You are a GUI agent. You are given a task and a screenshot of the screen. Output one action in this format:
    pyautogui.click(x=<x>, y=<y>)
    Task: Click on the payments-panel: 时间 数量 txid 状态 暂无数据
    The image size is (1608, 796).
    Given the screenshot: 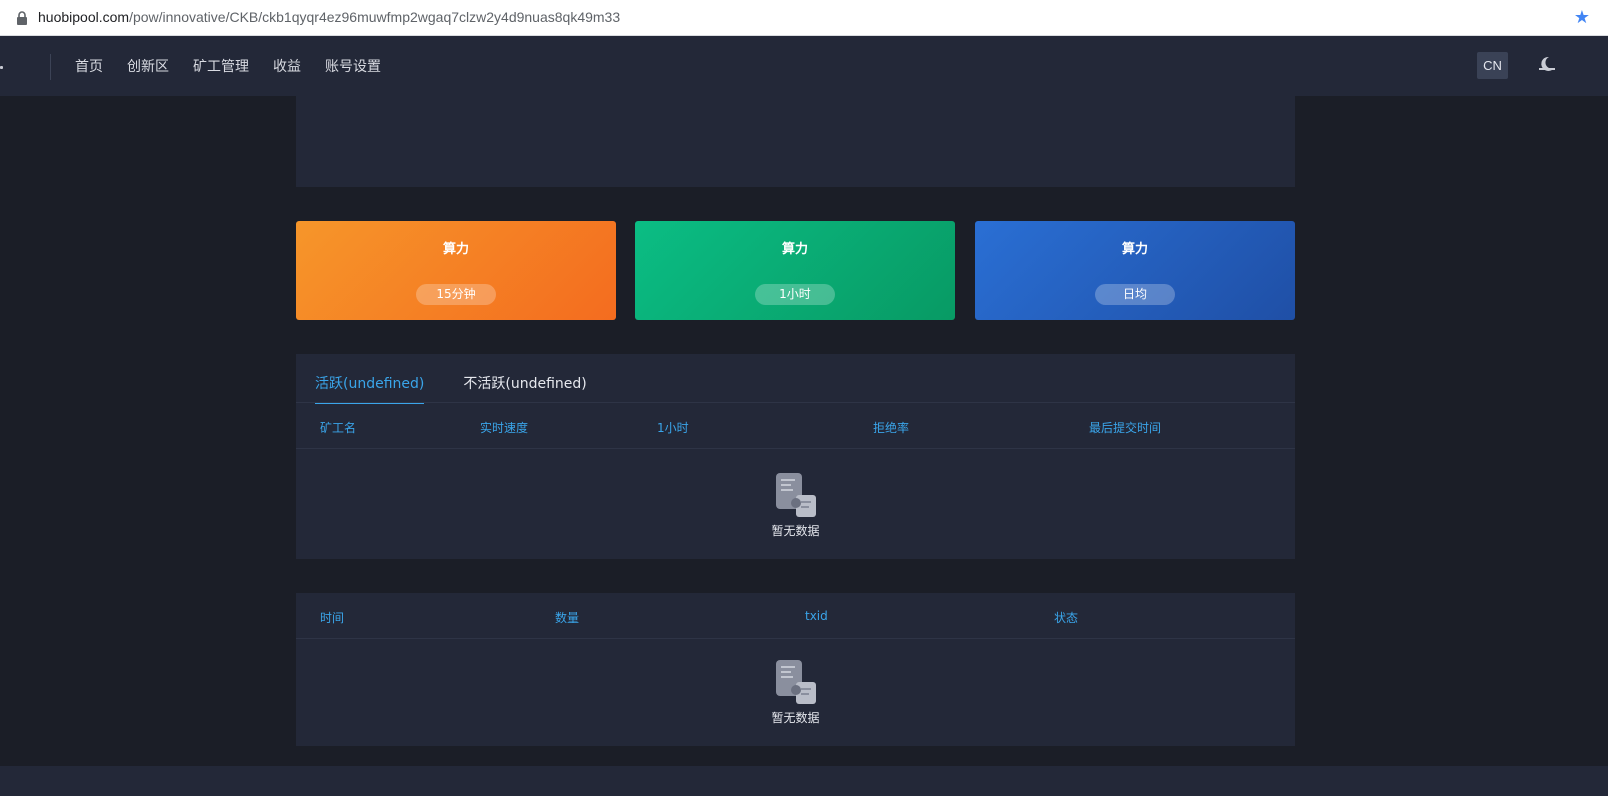 What is the action you would take?
    pyautogui.click(x=795, y=669)
    